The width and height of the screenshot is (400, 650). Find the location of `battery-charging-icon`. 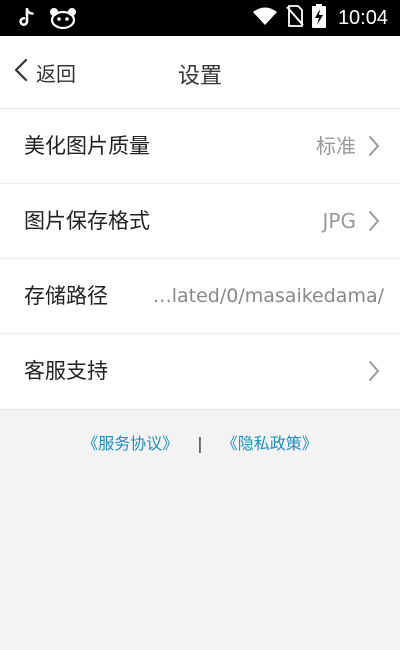

battery-charging-icon is located at coordinates (318, 18).